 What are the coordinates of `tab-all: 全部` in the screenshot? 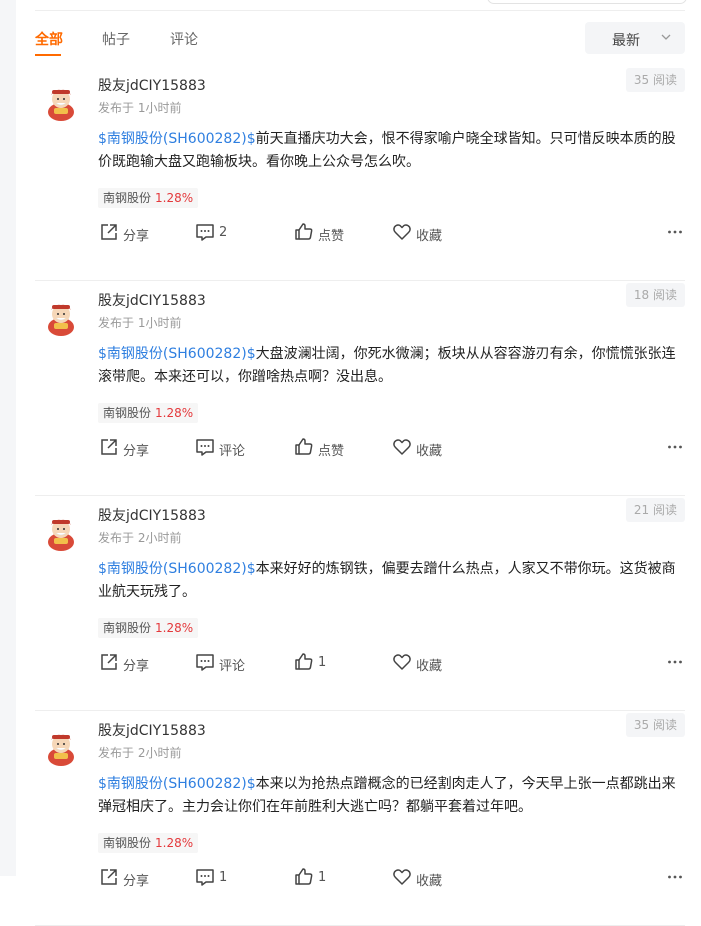 It's located at (49, 39).